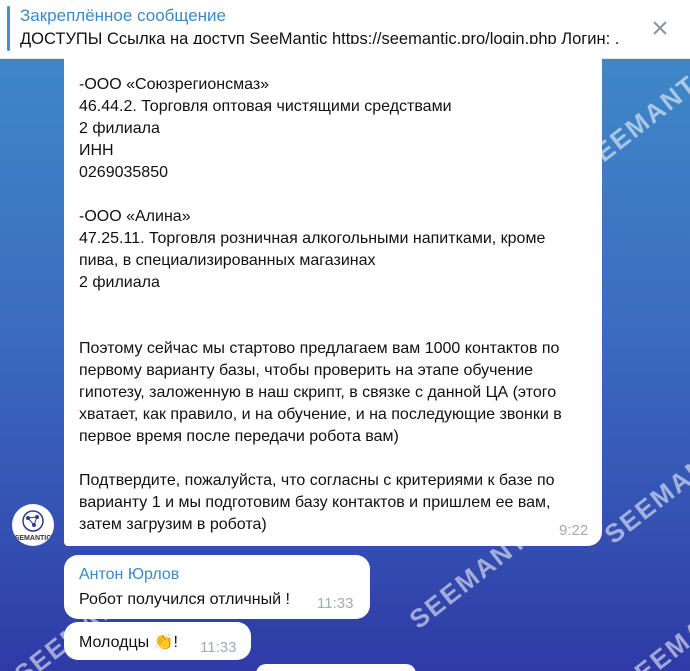 This screenshot has width=690, height=671. I want to click on message-line: затем загрузим в робота), so click(173, 524).